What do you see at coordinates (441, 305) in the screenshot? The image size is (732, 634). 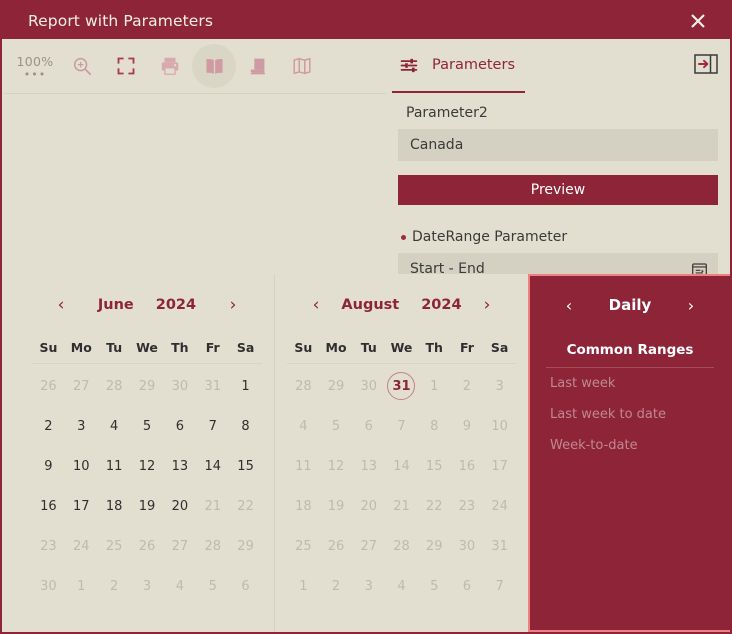 I see `calendar-right-year: 2024` at bounding box center [441, 305].